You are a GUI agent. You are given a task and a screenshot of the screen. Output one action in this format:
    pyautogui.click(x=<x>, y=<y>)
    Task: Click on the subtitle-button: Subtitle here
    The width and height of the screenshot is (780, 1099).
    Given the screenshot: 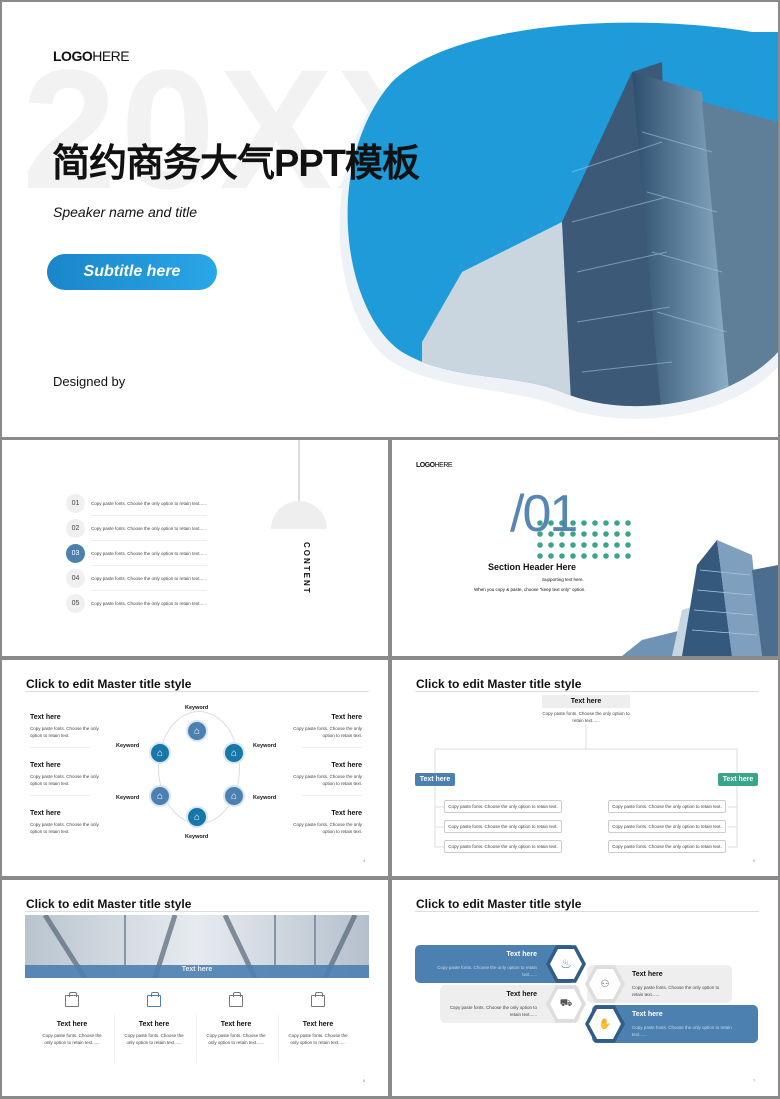 What is the action you would take?
    pyautogui.click(x=132, y=272)
    